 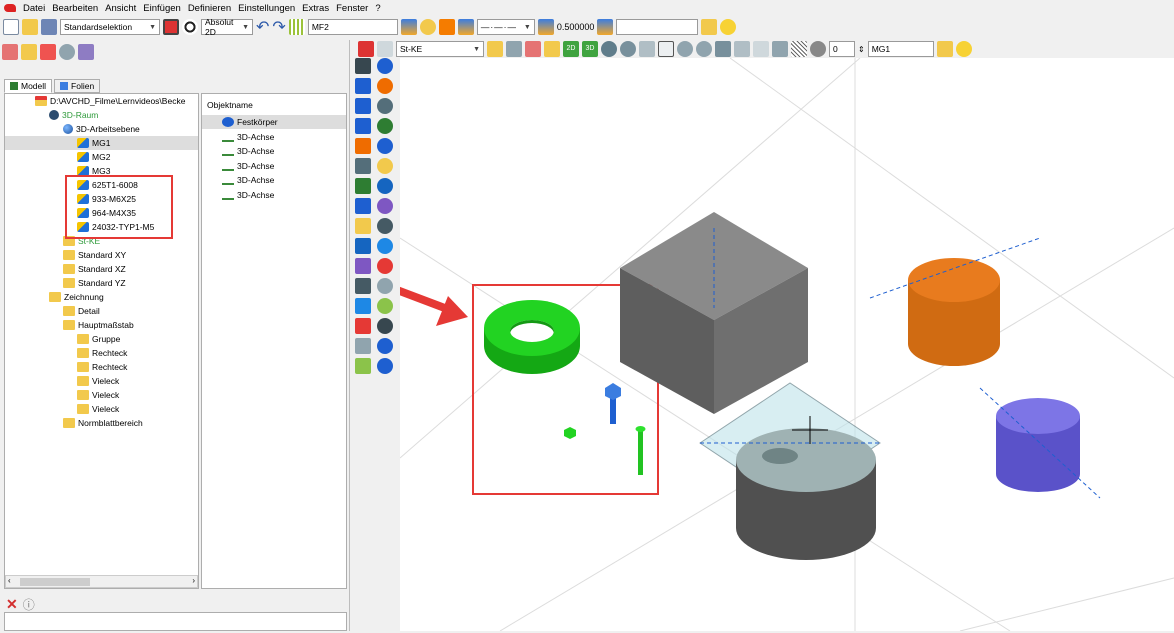 What do you see at coordinates (605, 27) in the screenshot?
I see `layer-stack-icon` at bounding box center [605, 27].